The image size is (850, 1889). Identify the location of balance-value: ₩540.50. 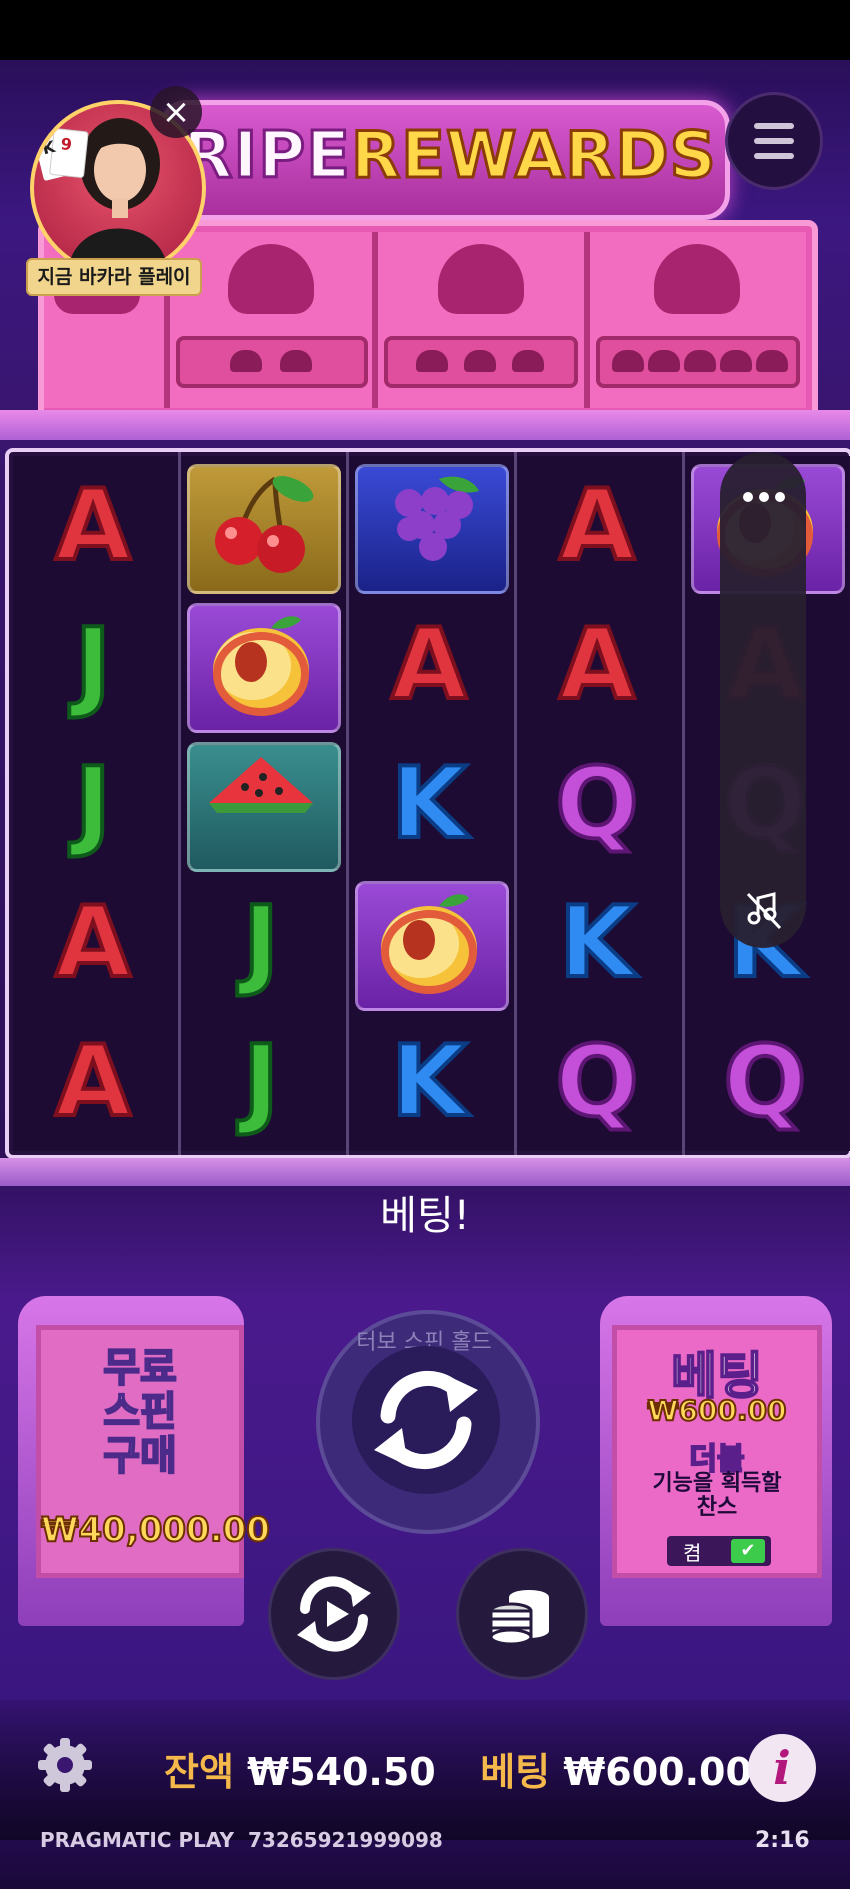
(341, 1772).